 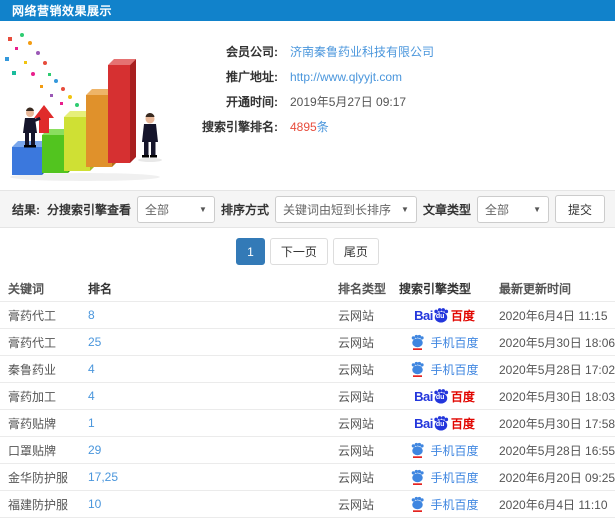 What do you see at coordinates (240, 127) in the screenshot?
I see `engine-rank-label: 搜索引擎排名:` at bounding box center [240, 127].